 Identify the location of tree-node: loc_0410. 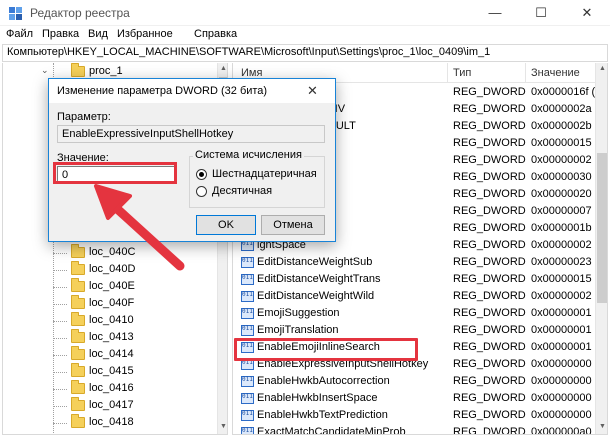
(115, 320).